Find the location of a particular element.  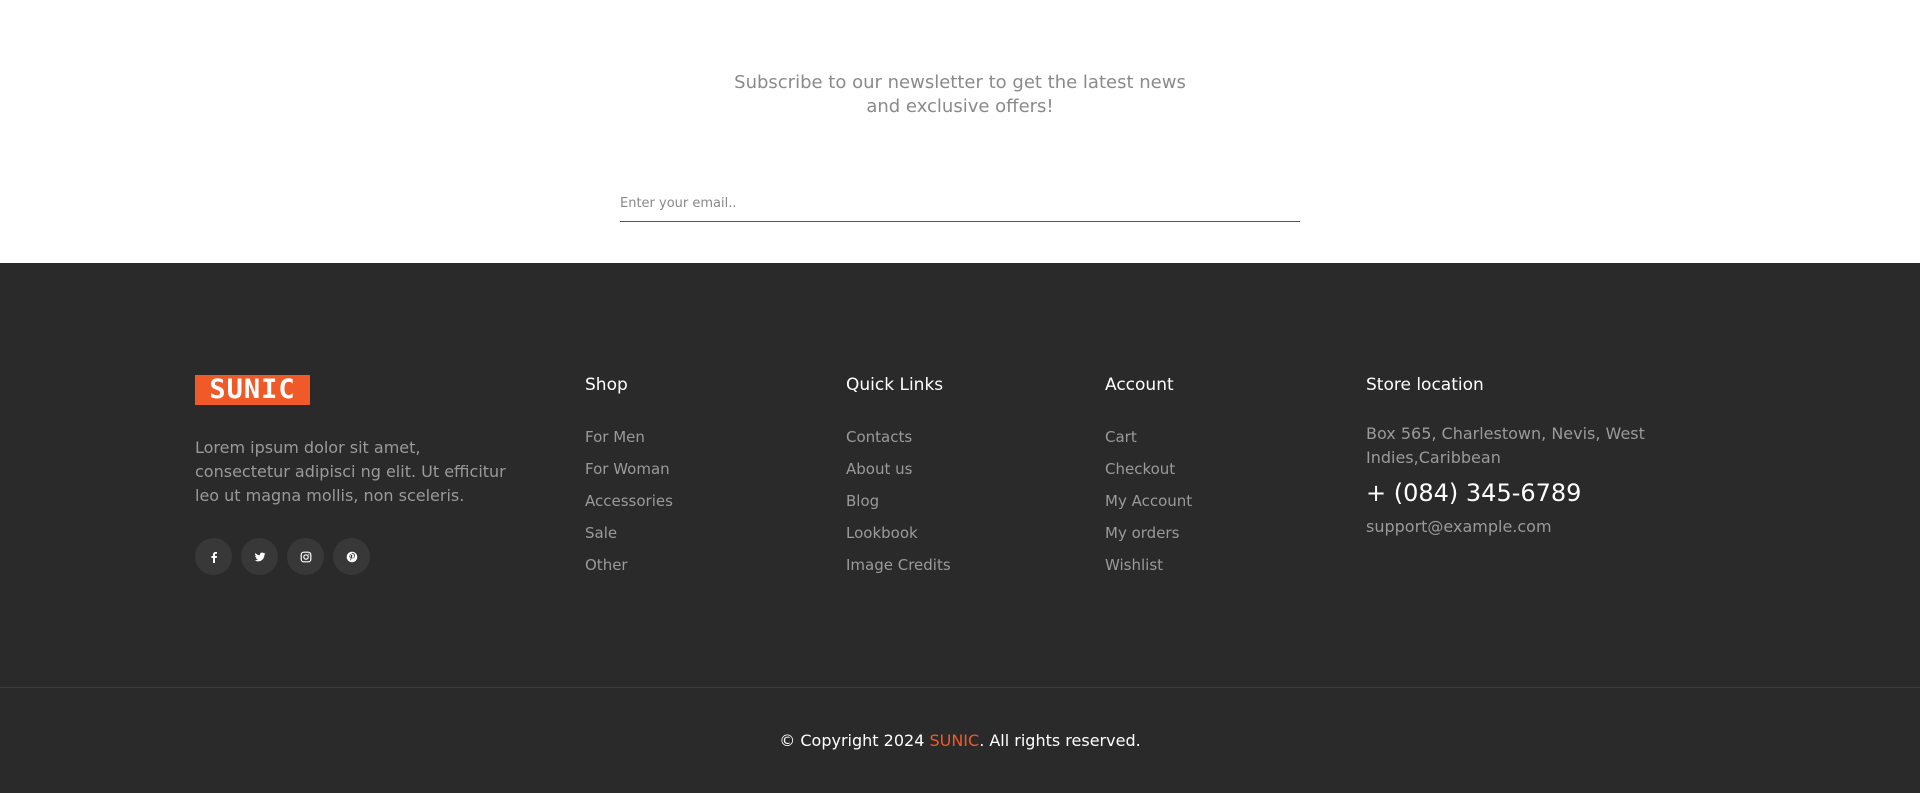

account-link-my-account: My Account is located at coordinates (1148, 501).